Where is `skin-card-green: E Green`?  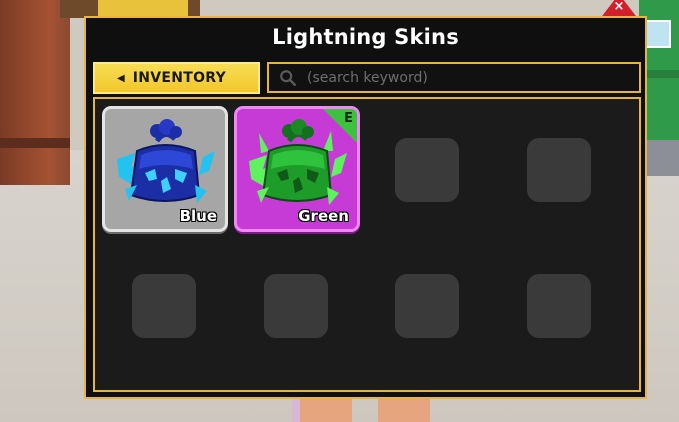 skin-card-green: E Green is located at coordinates (297, 169).